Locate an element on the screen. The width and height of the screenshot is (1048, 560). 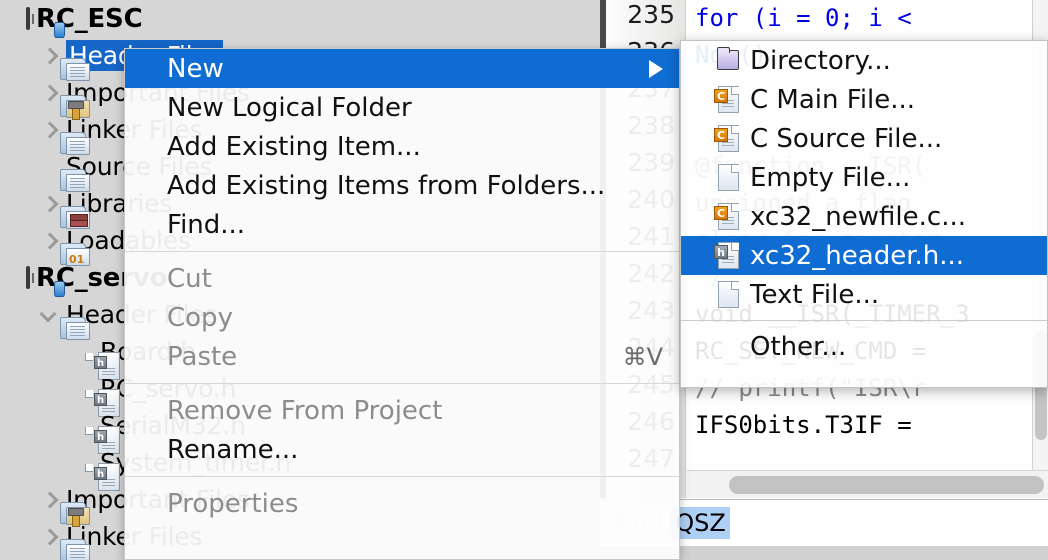
tree-row-label: RC_ESC is located at coordinates (89, 18).